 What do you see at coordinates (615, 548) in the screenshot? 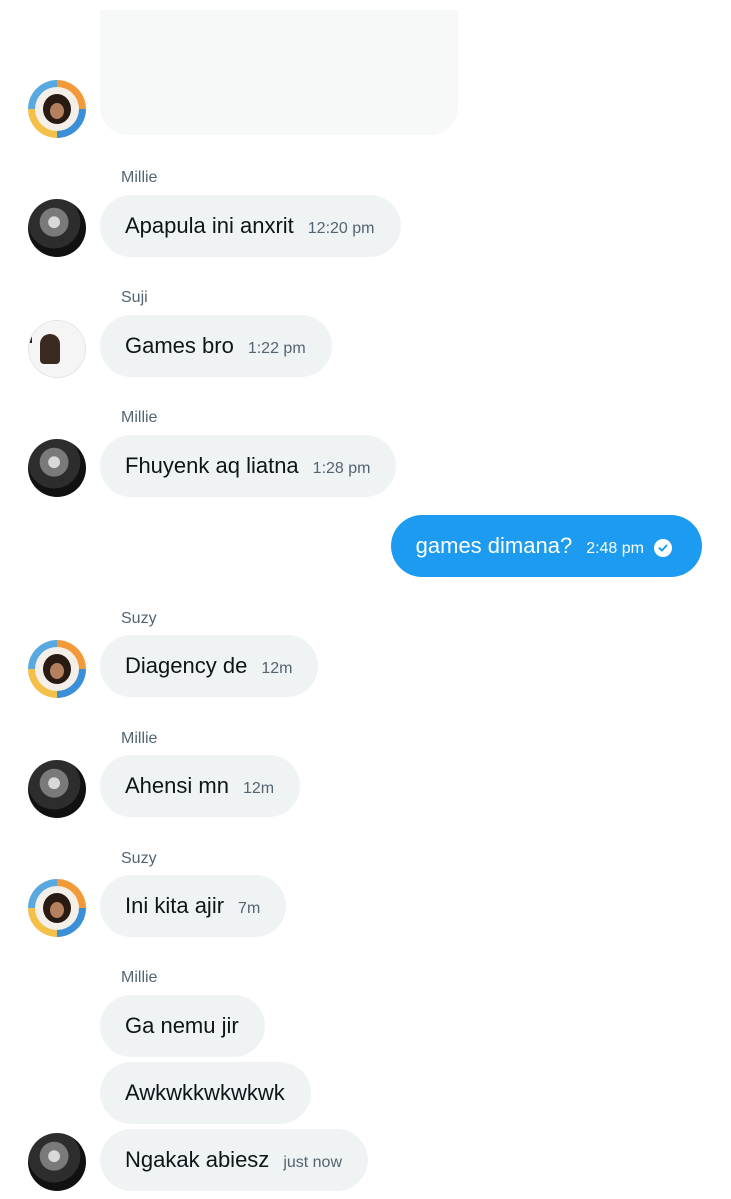
I see `message-time: 2:48 pm` at bounding box center [615, 548].